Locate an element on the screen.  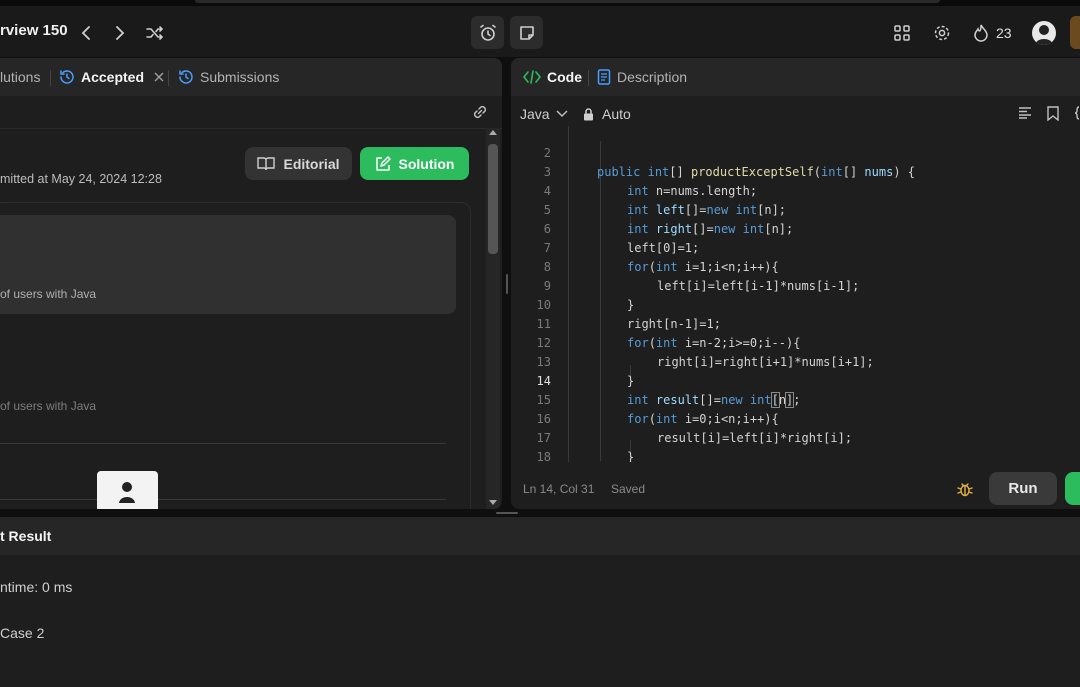
top-navbar: rview 150 23 is located at coordinates (540, 28).